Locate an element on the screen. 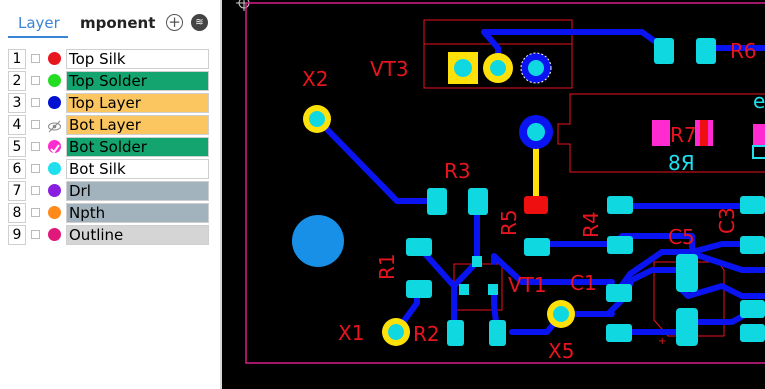  layer-number: 4 is located at coordinates (17, 125).